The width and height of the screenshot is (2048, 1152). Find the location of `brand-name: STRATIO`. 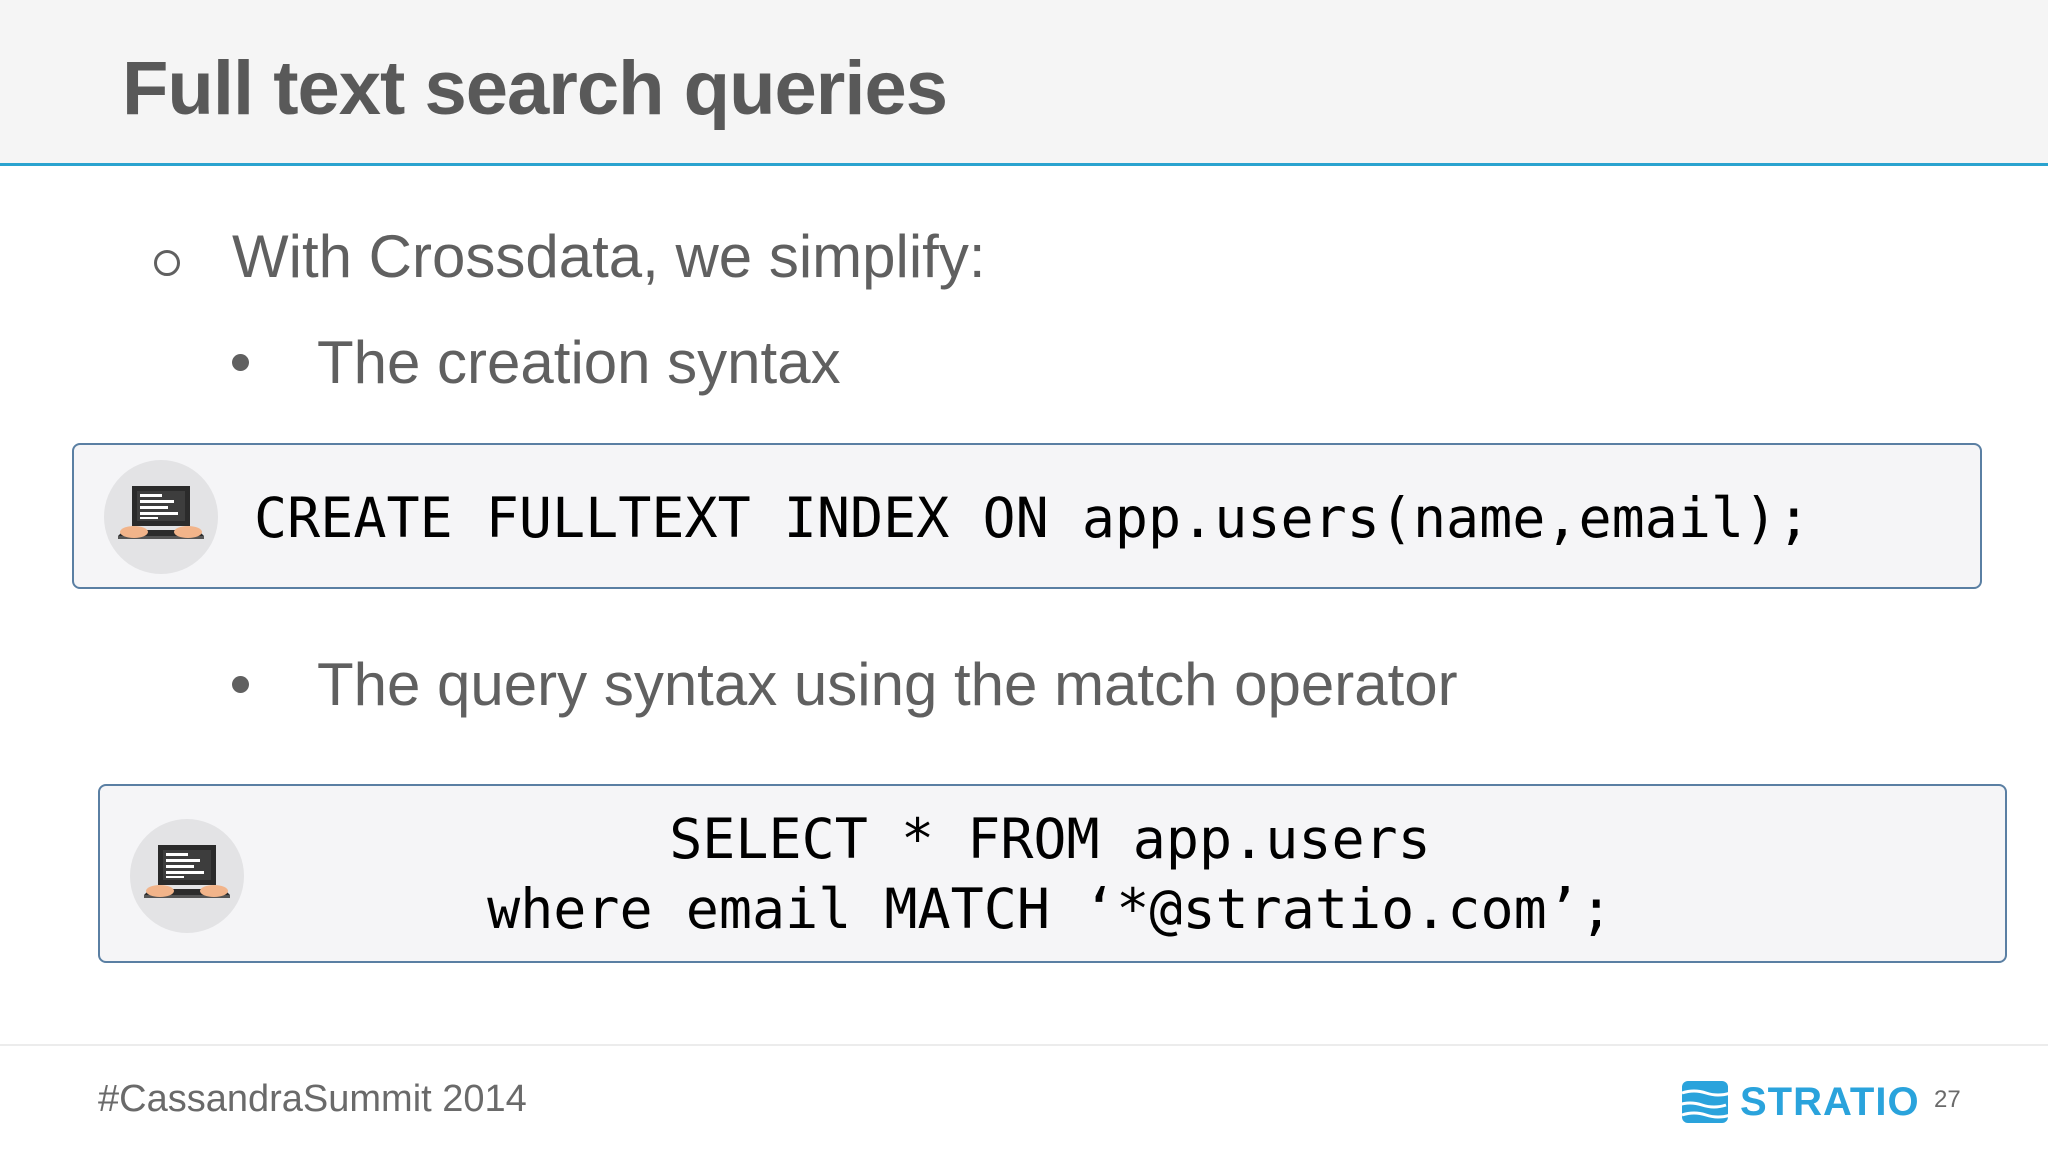

brand-name: STRATIO is located at coordinates (1830, 1101).